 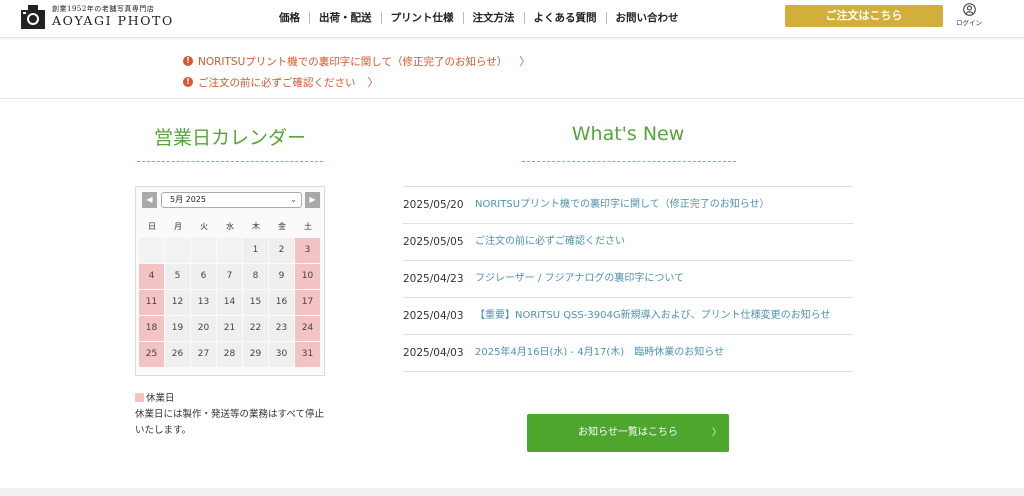 What do you see at coordinates (255, 328) in the screenshot?
I see `calendar-day: 22` at bounding box center [255, 328].